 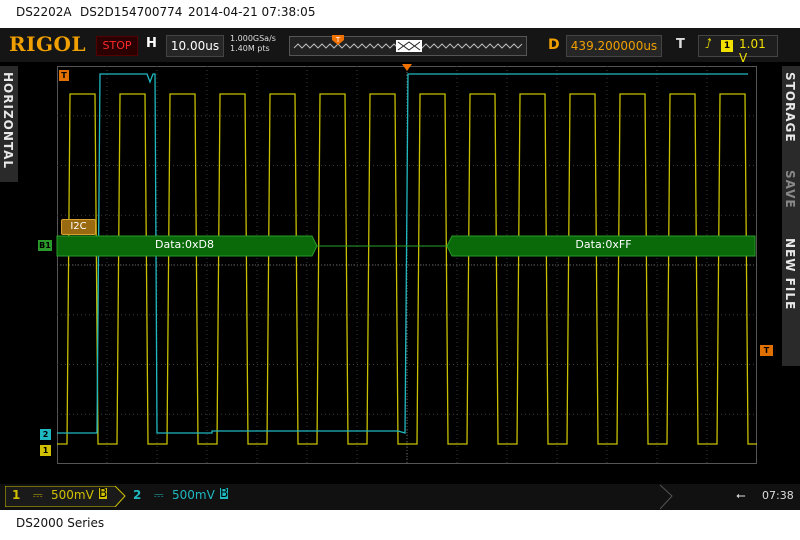 I want to click on trigger-channel: 1, so click(x=727, y=46).